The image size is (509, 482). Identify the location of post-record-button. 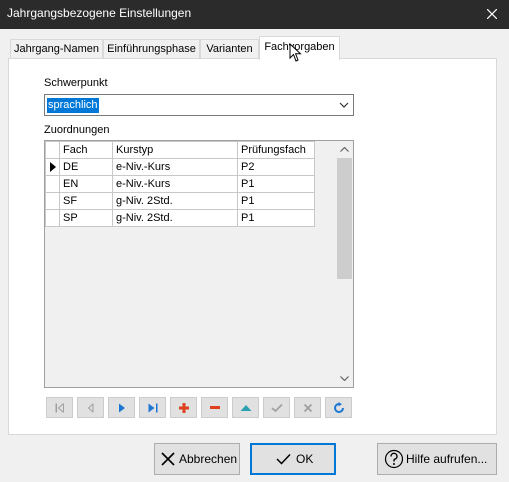
(276, 407).